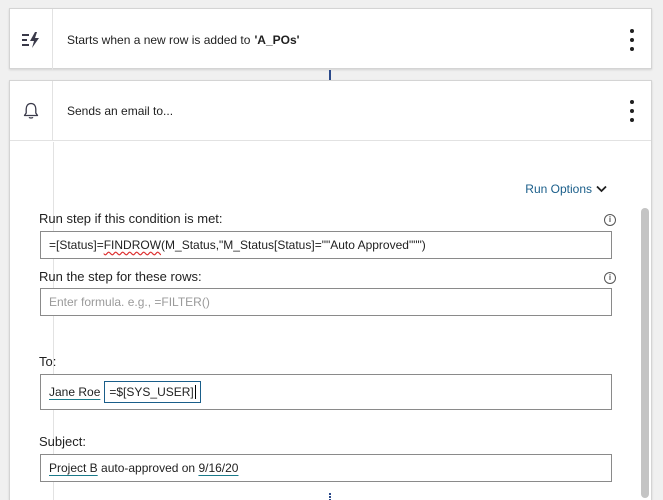  Describe the element at coordinates (73, 468) in the screenshot. I see `subject-project-ref: Project B` at that location.